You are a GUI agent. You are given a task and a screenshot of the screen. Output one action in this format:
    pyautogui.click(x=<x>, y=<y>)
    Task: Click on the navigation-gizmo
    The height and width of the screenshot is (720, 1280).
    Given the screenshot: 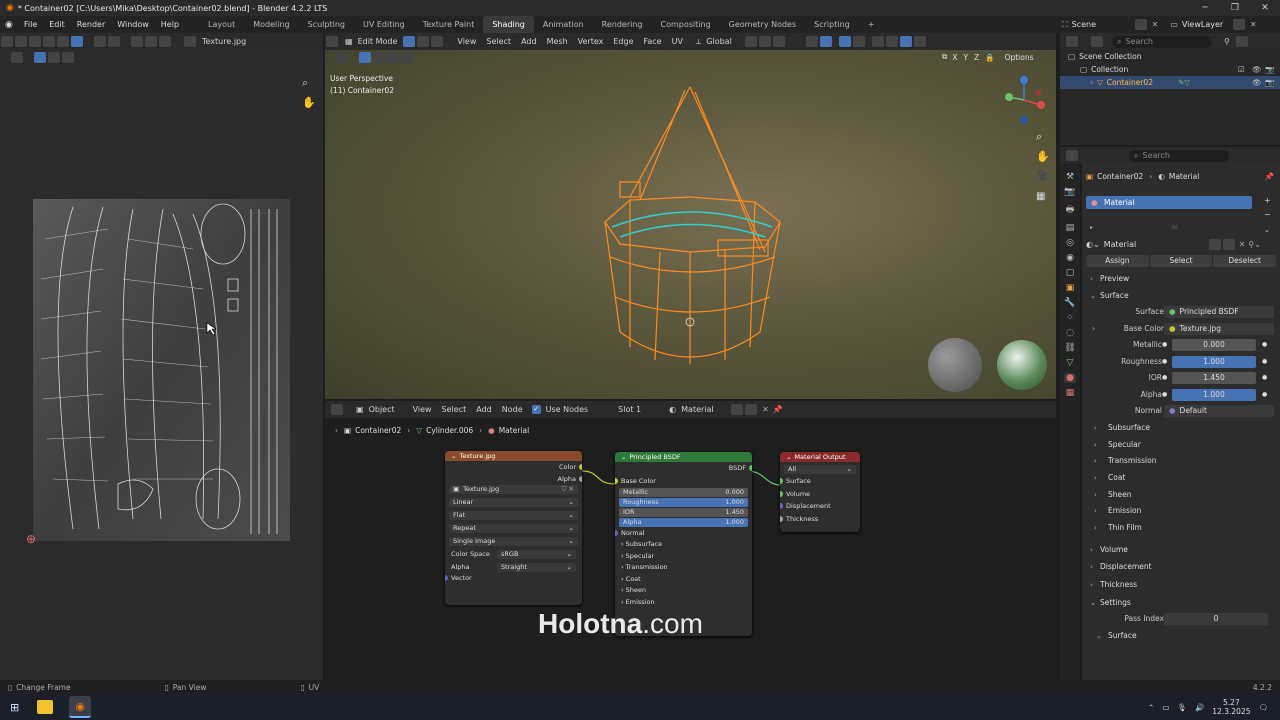 What is the action you would take?
    pyautogui.click(x=1024, y=101)
    